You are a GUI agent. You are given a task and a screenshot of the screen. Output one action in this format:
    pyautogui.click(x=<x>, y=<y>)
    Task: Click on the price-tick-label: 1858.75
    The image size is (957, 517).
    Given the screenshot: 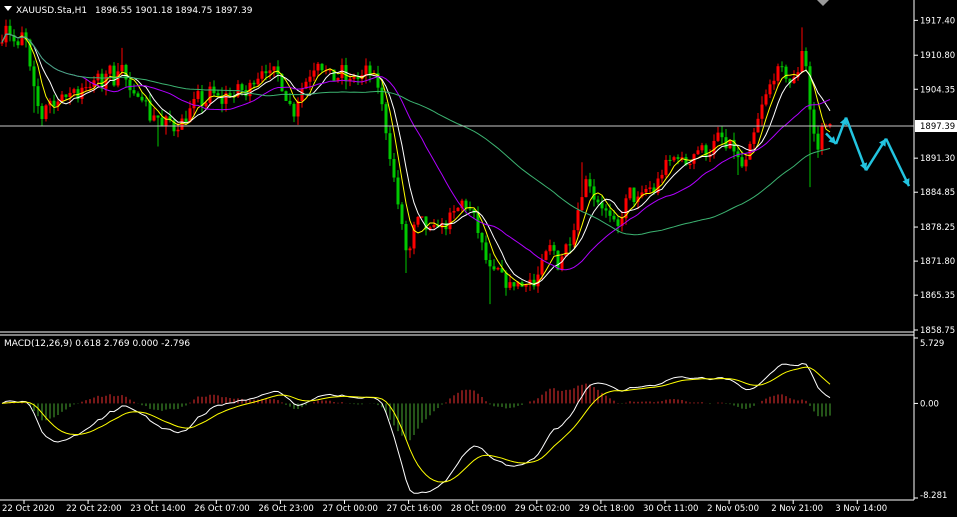 What is the action you would take?
    pyautogui.click(x=937, y=331)
    